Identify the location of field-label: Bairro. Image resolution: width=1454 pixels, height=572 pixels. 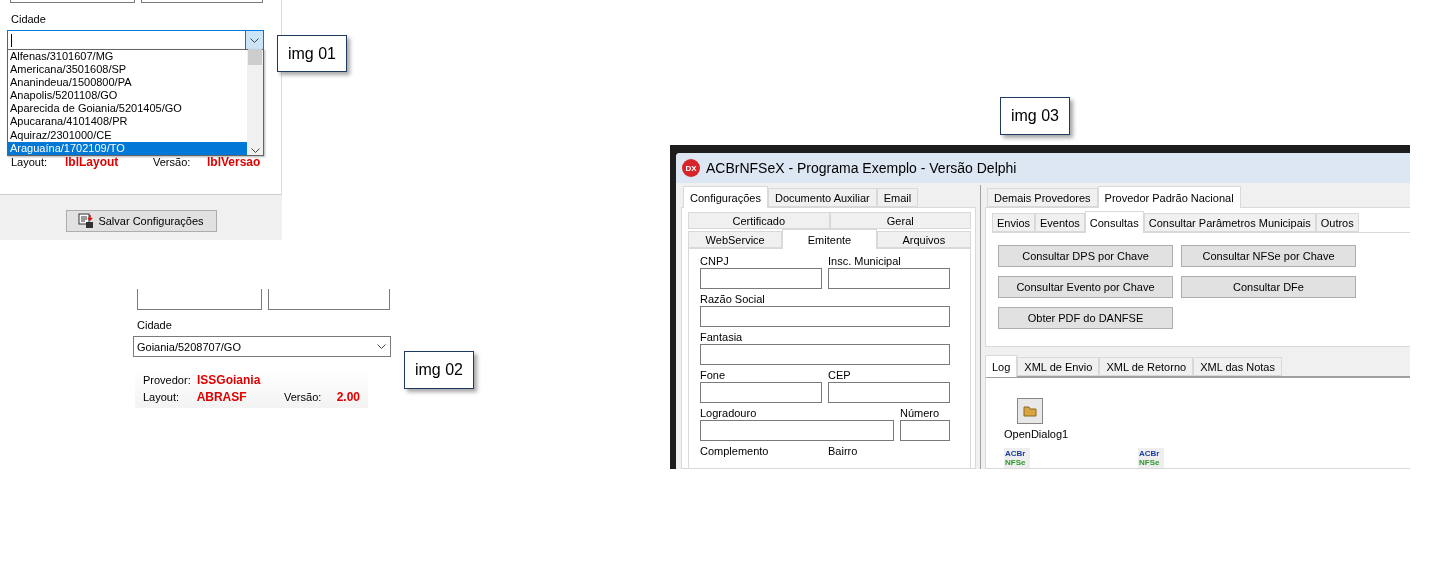
(843, 451).